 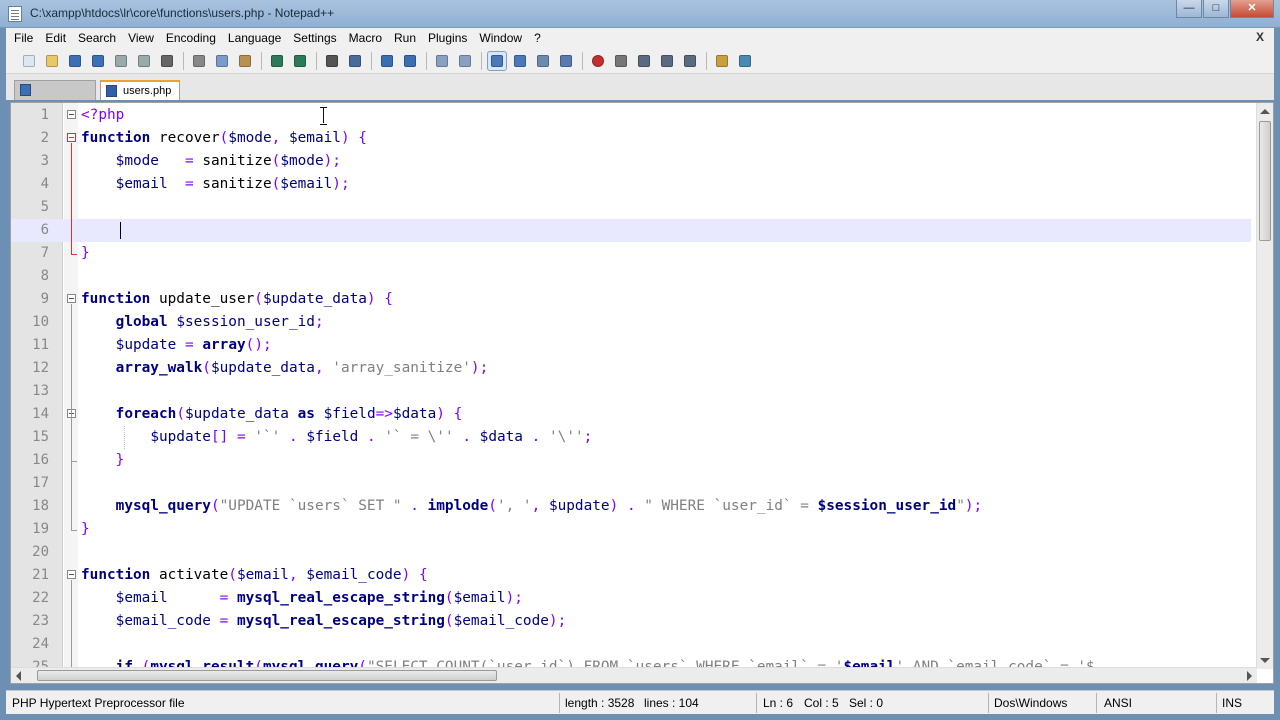 I want to click on close-document-button: X, so click(x=1260, y=37).